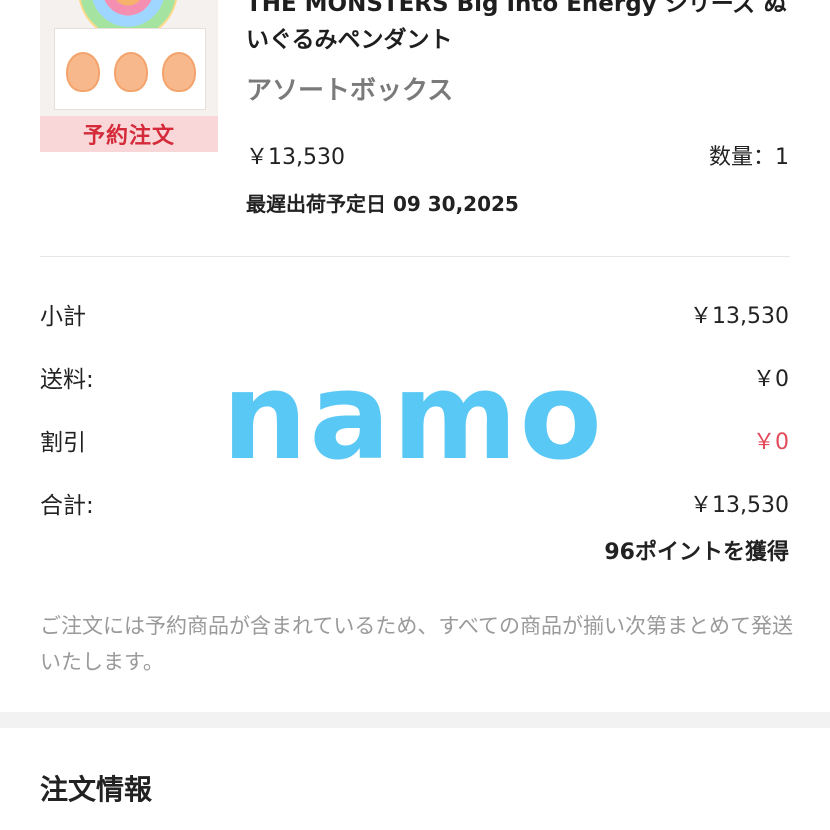 Image resolution: width=830 pixels, height=830 pixels. Describe the element at coordinates (67, 506) in the screenshot. I see `total-label: 合計:` at that location.